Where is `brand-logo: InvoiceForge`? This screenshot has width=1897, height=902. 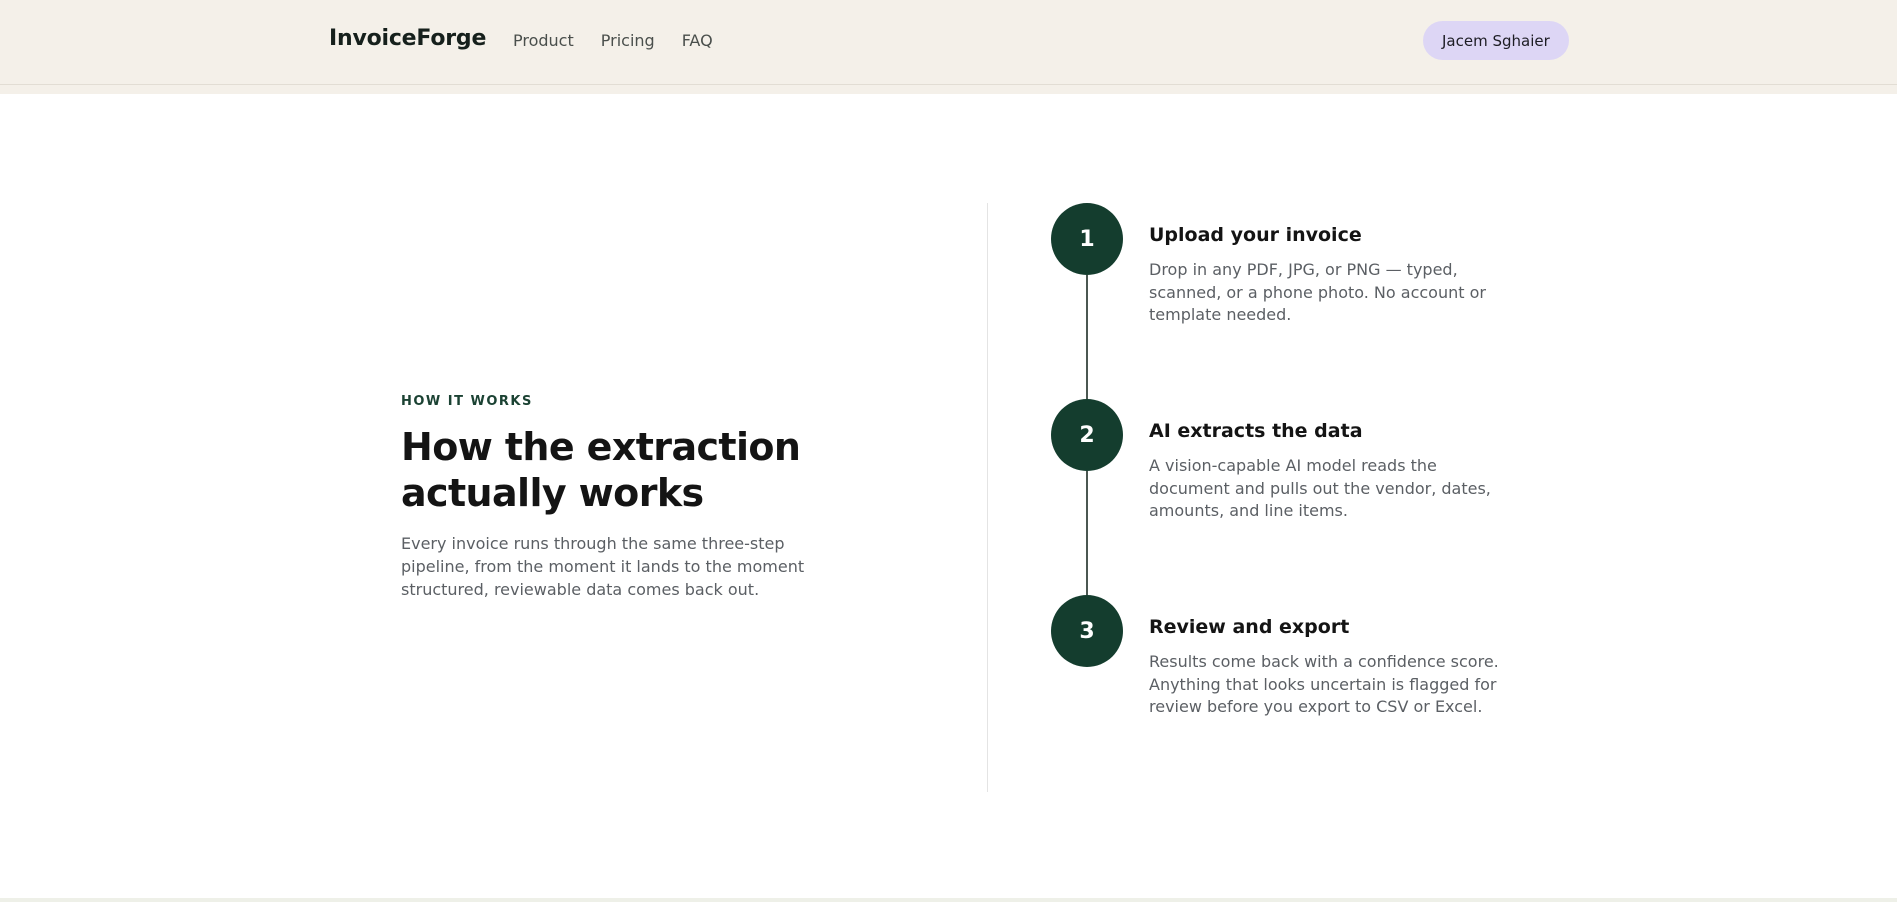
brand-logo: InvoiceForge is located at coordinates (407, 38).